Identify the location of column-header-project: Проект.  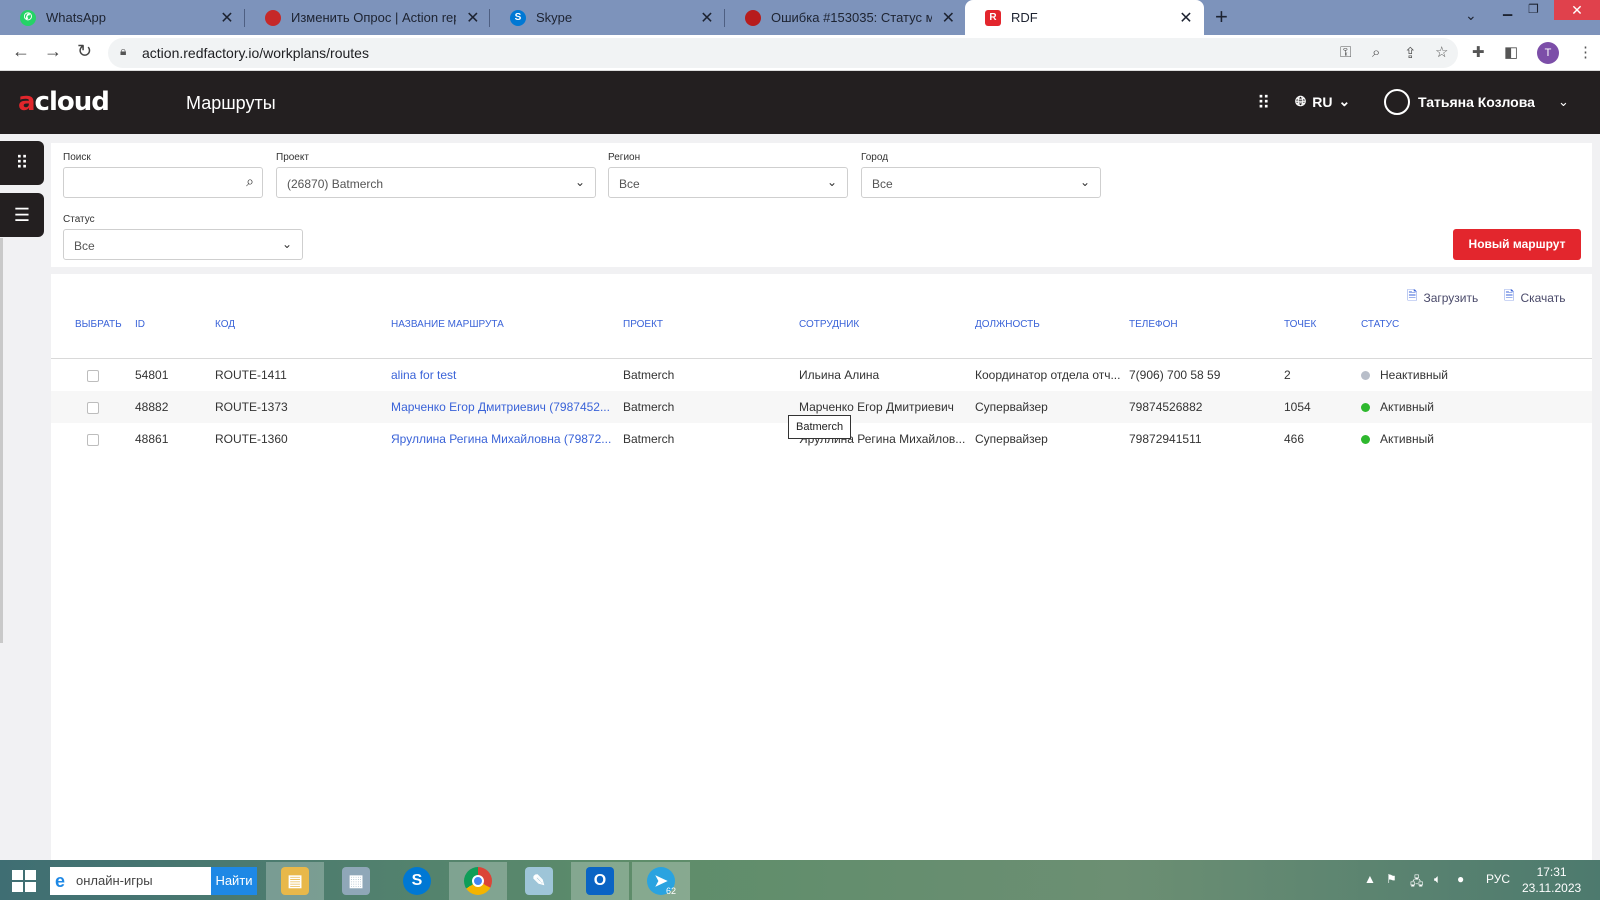
(643, 324).